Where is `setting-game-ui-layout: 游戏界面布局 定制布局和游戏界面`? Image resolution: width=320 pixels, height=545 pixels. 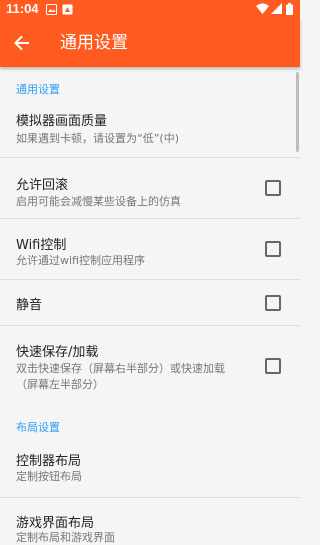 setting-game-ui-layout: 游戏界面布局 定制布局和游戏界面 is located at coordinates (150, 521).